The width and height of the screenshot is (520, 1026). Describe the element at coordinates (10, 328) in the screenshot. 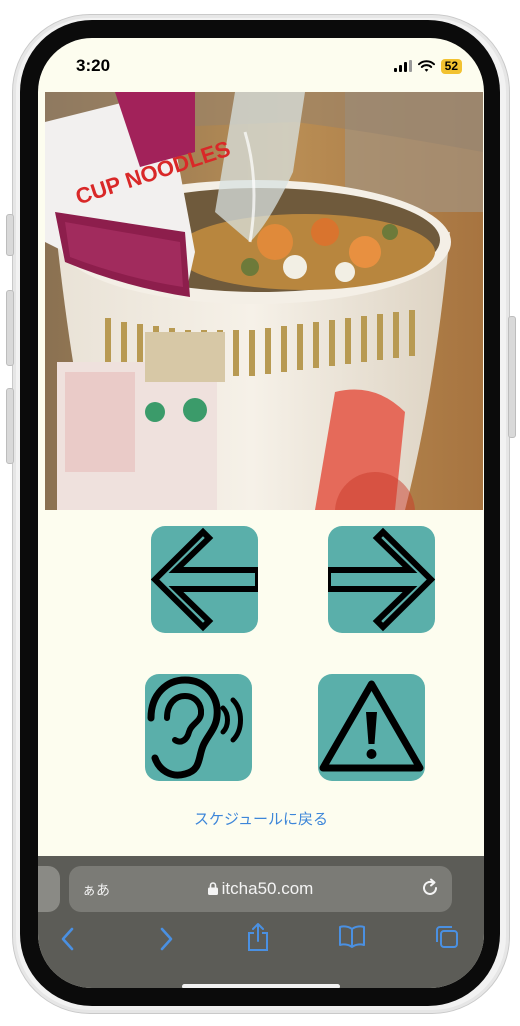

I see `volume-up-button` at that location.